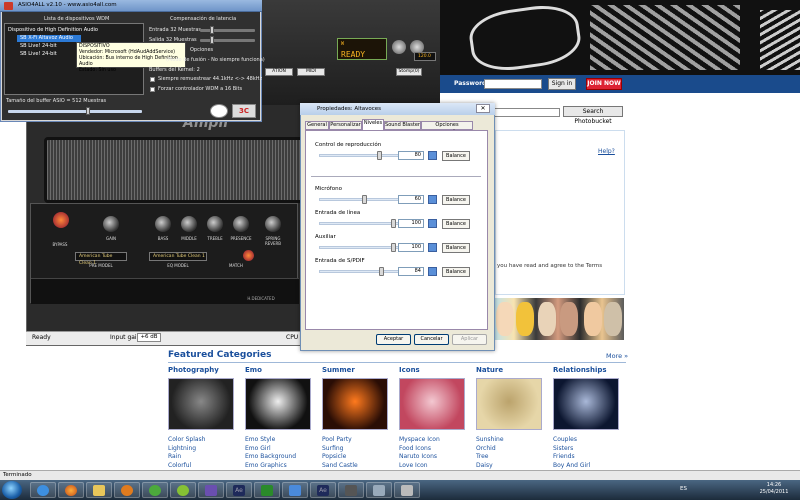 The width and height of the screenshot is (800, 500). I want to click on dialog-close-icon: ✕, so click(483, 108).